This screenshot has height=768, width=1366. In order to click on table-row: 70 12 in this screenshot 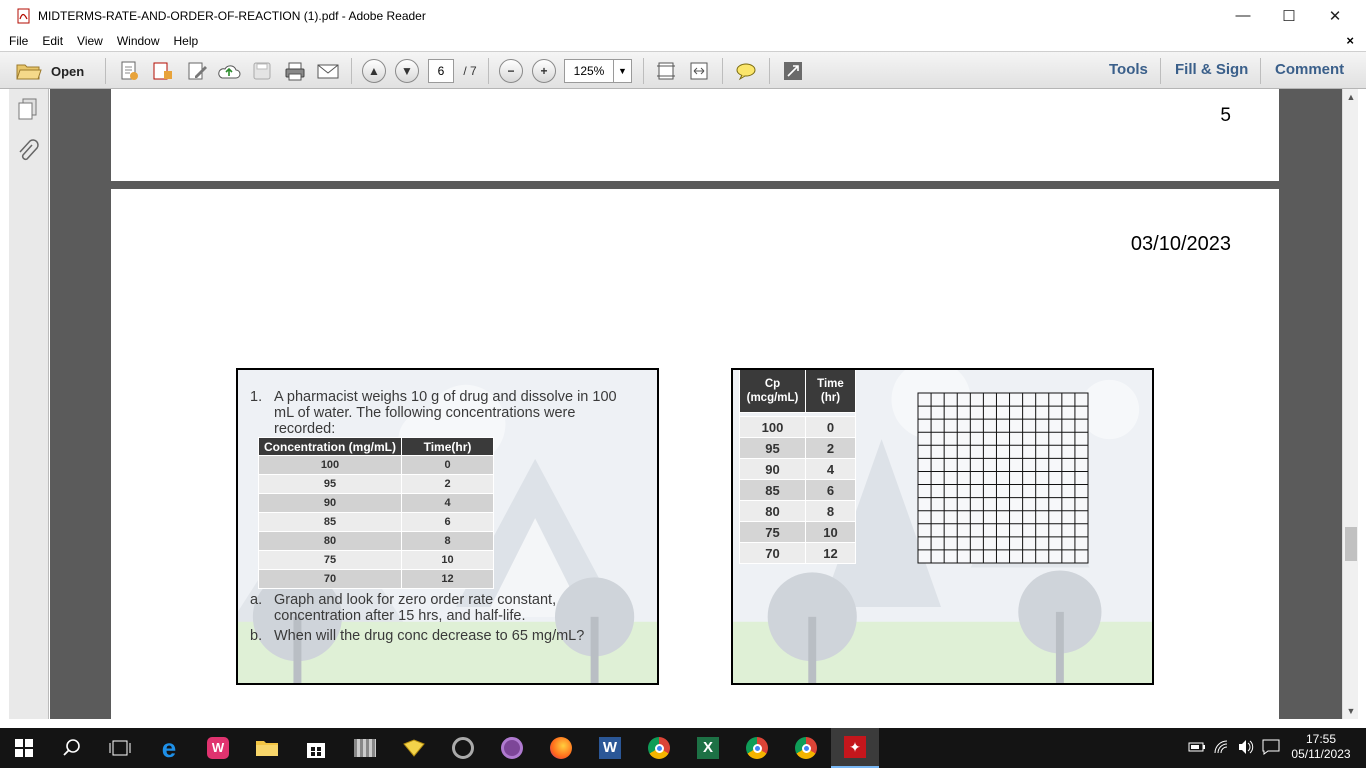, I will do `click(376, 579)`.